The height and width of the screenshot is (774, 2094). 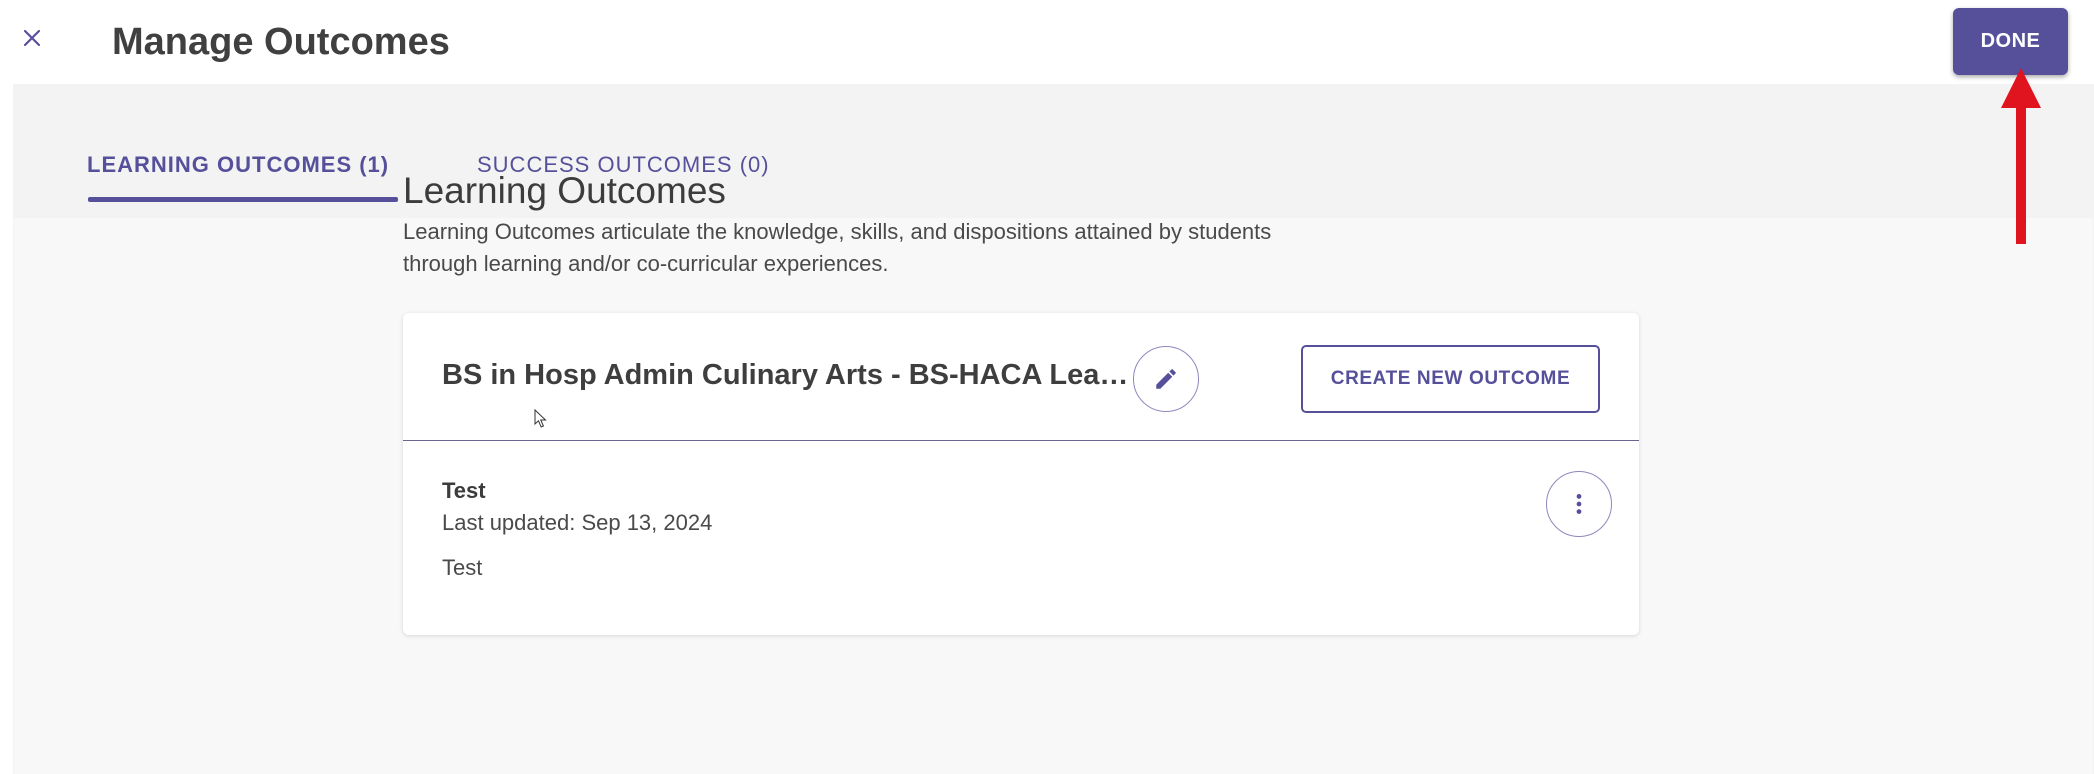 I want to click on more-vertical-icon, so click(x=1579, y=504).